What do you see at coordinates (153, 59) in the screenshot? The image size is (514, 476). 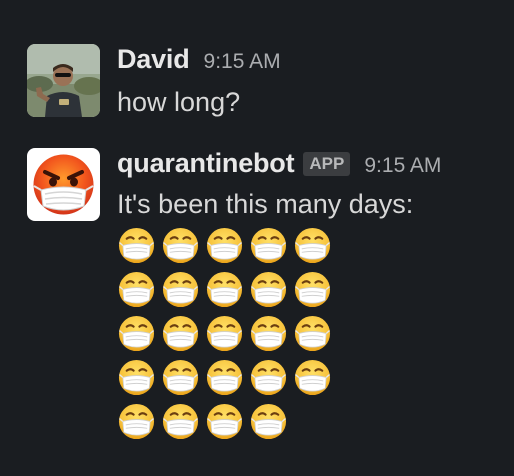 I see `sender-name: David` at bounding box center [153, 59].